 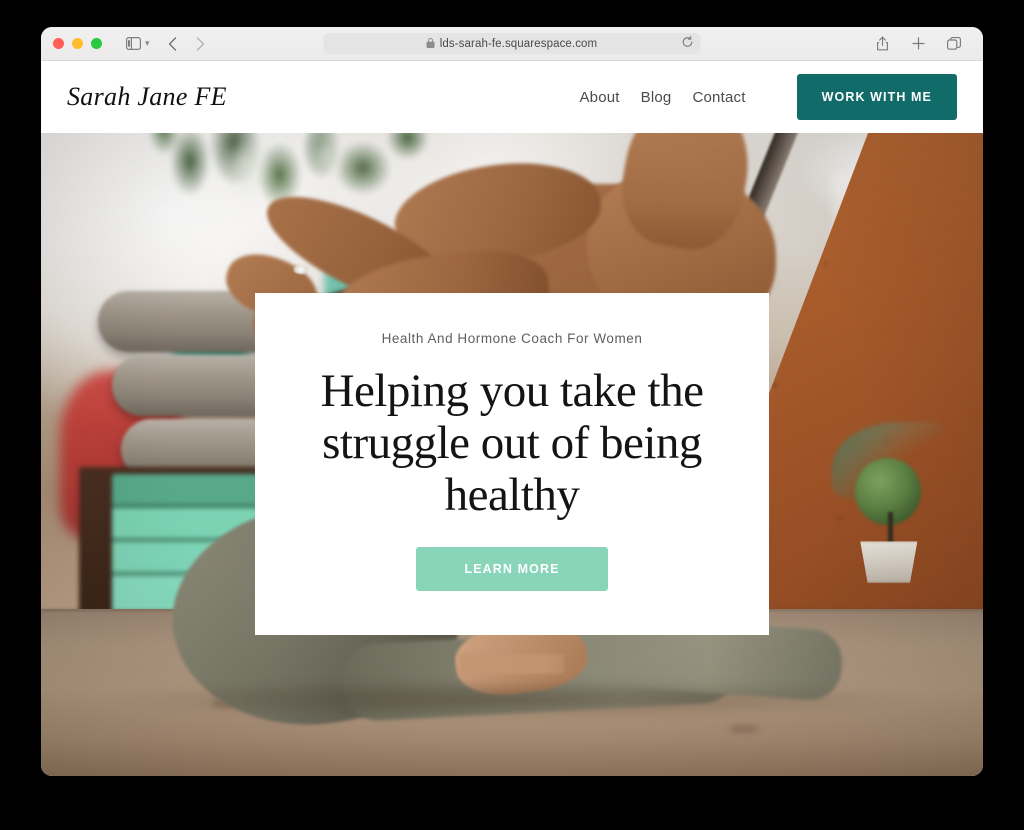 What do you see at coordinates (688, 44) in the screenshot?
I see `reload-icon` at bounding box center [688, 44].